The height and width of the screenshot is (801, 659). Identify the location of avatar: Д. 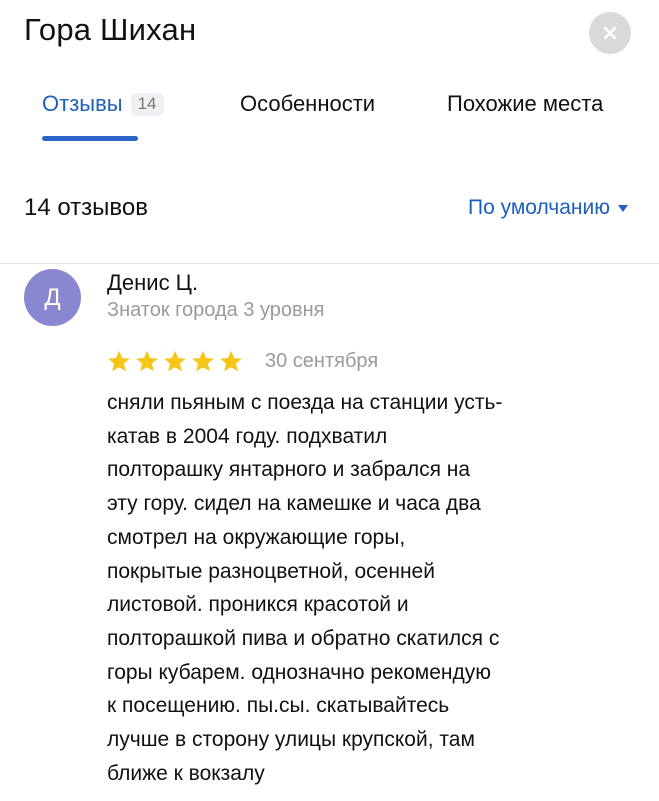
(52, 297).